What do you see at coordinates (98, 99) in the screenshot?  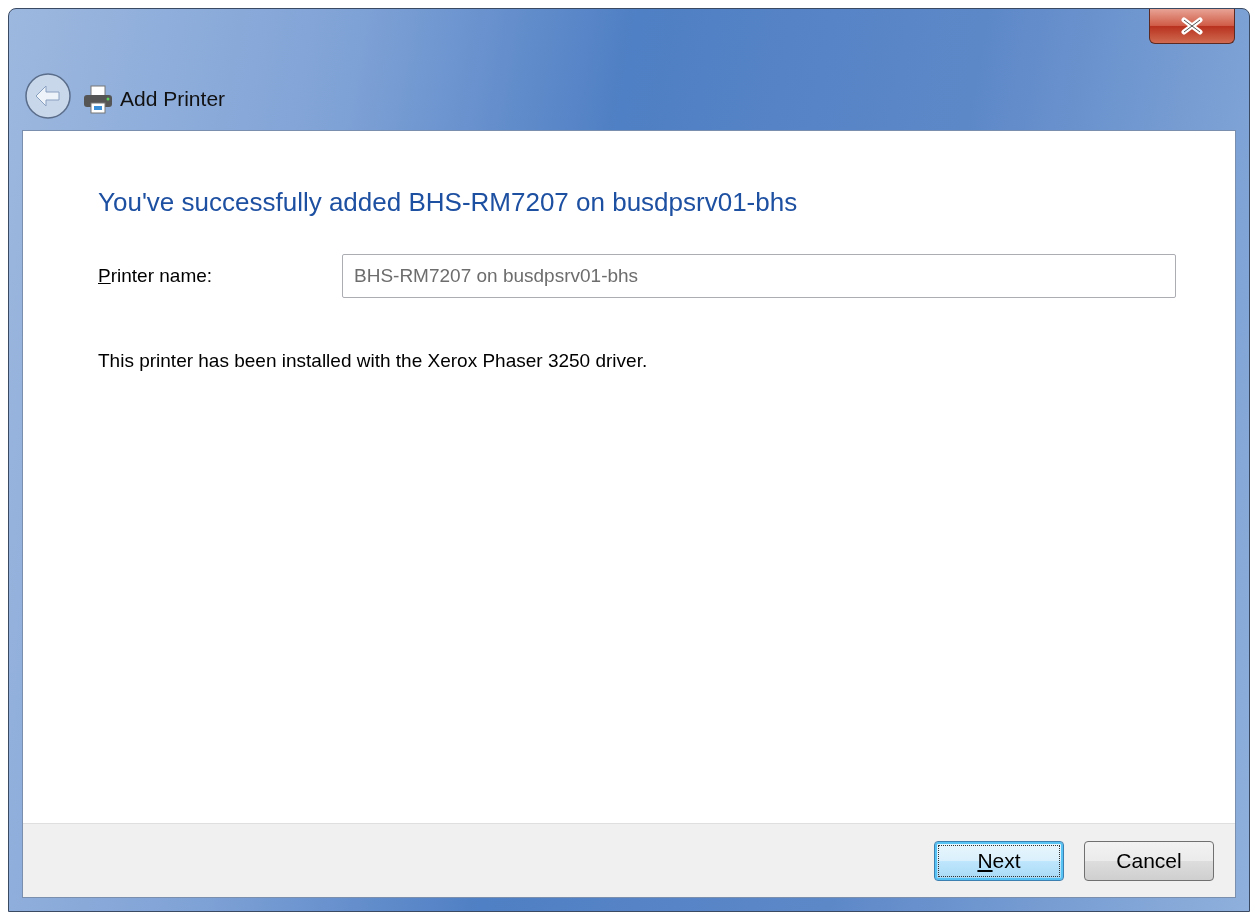 I see `printer-icon` at bounding box center [98, 99].